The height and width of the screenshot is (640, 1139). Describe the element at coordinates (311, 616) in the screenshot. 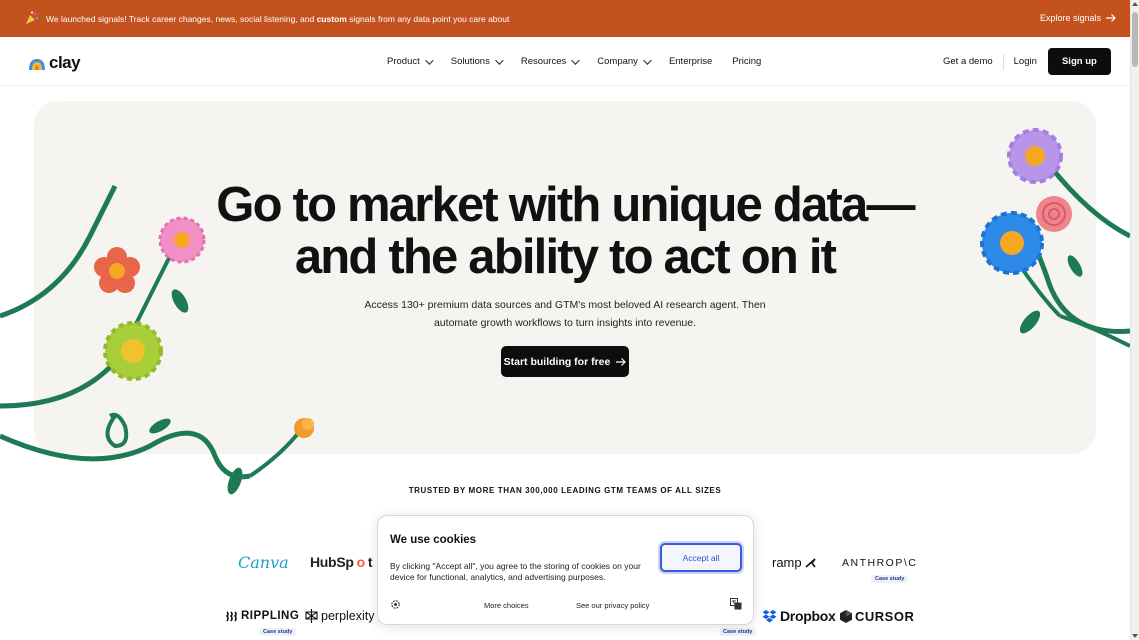

I see `perplexity-mark-icon` at that location.